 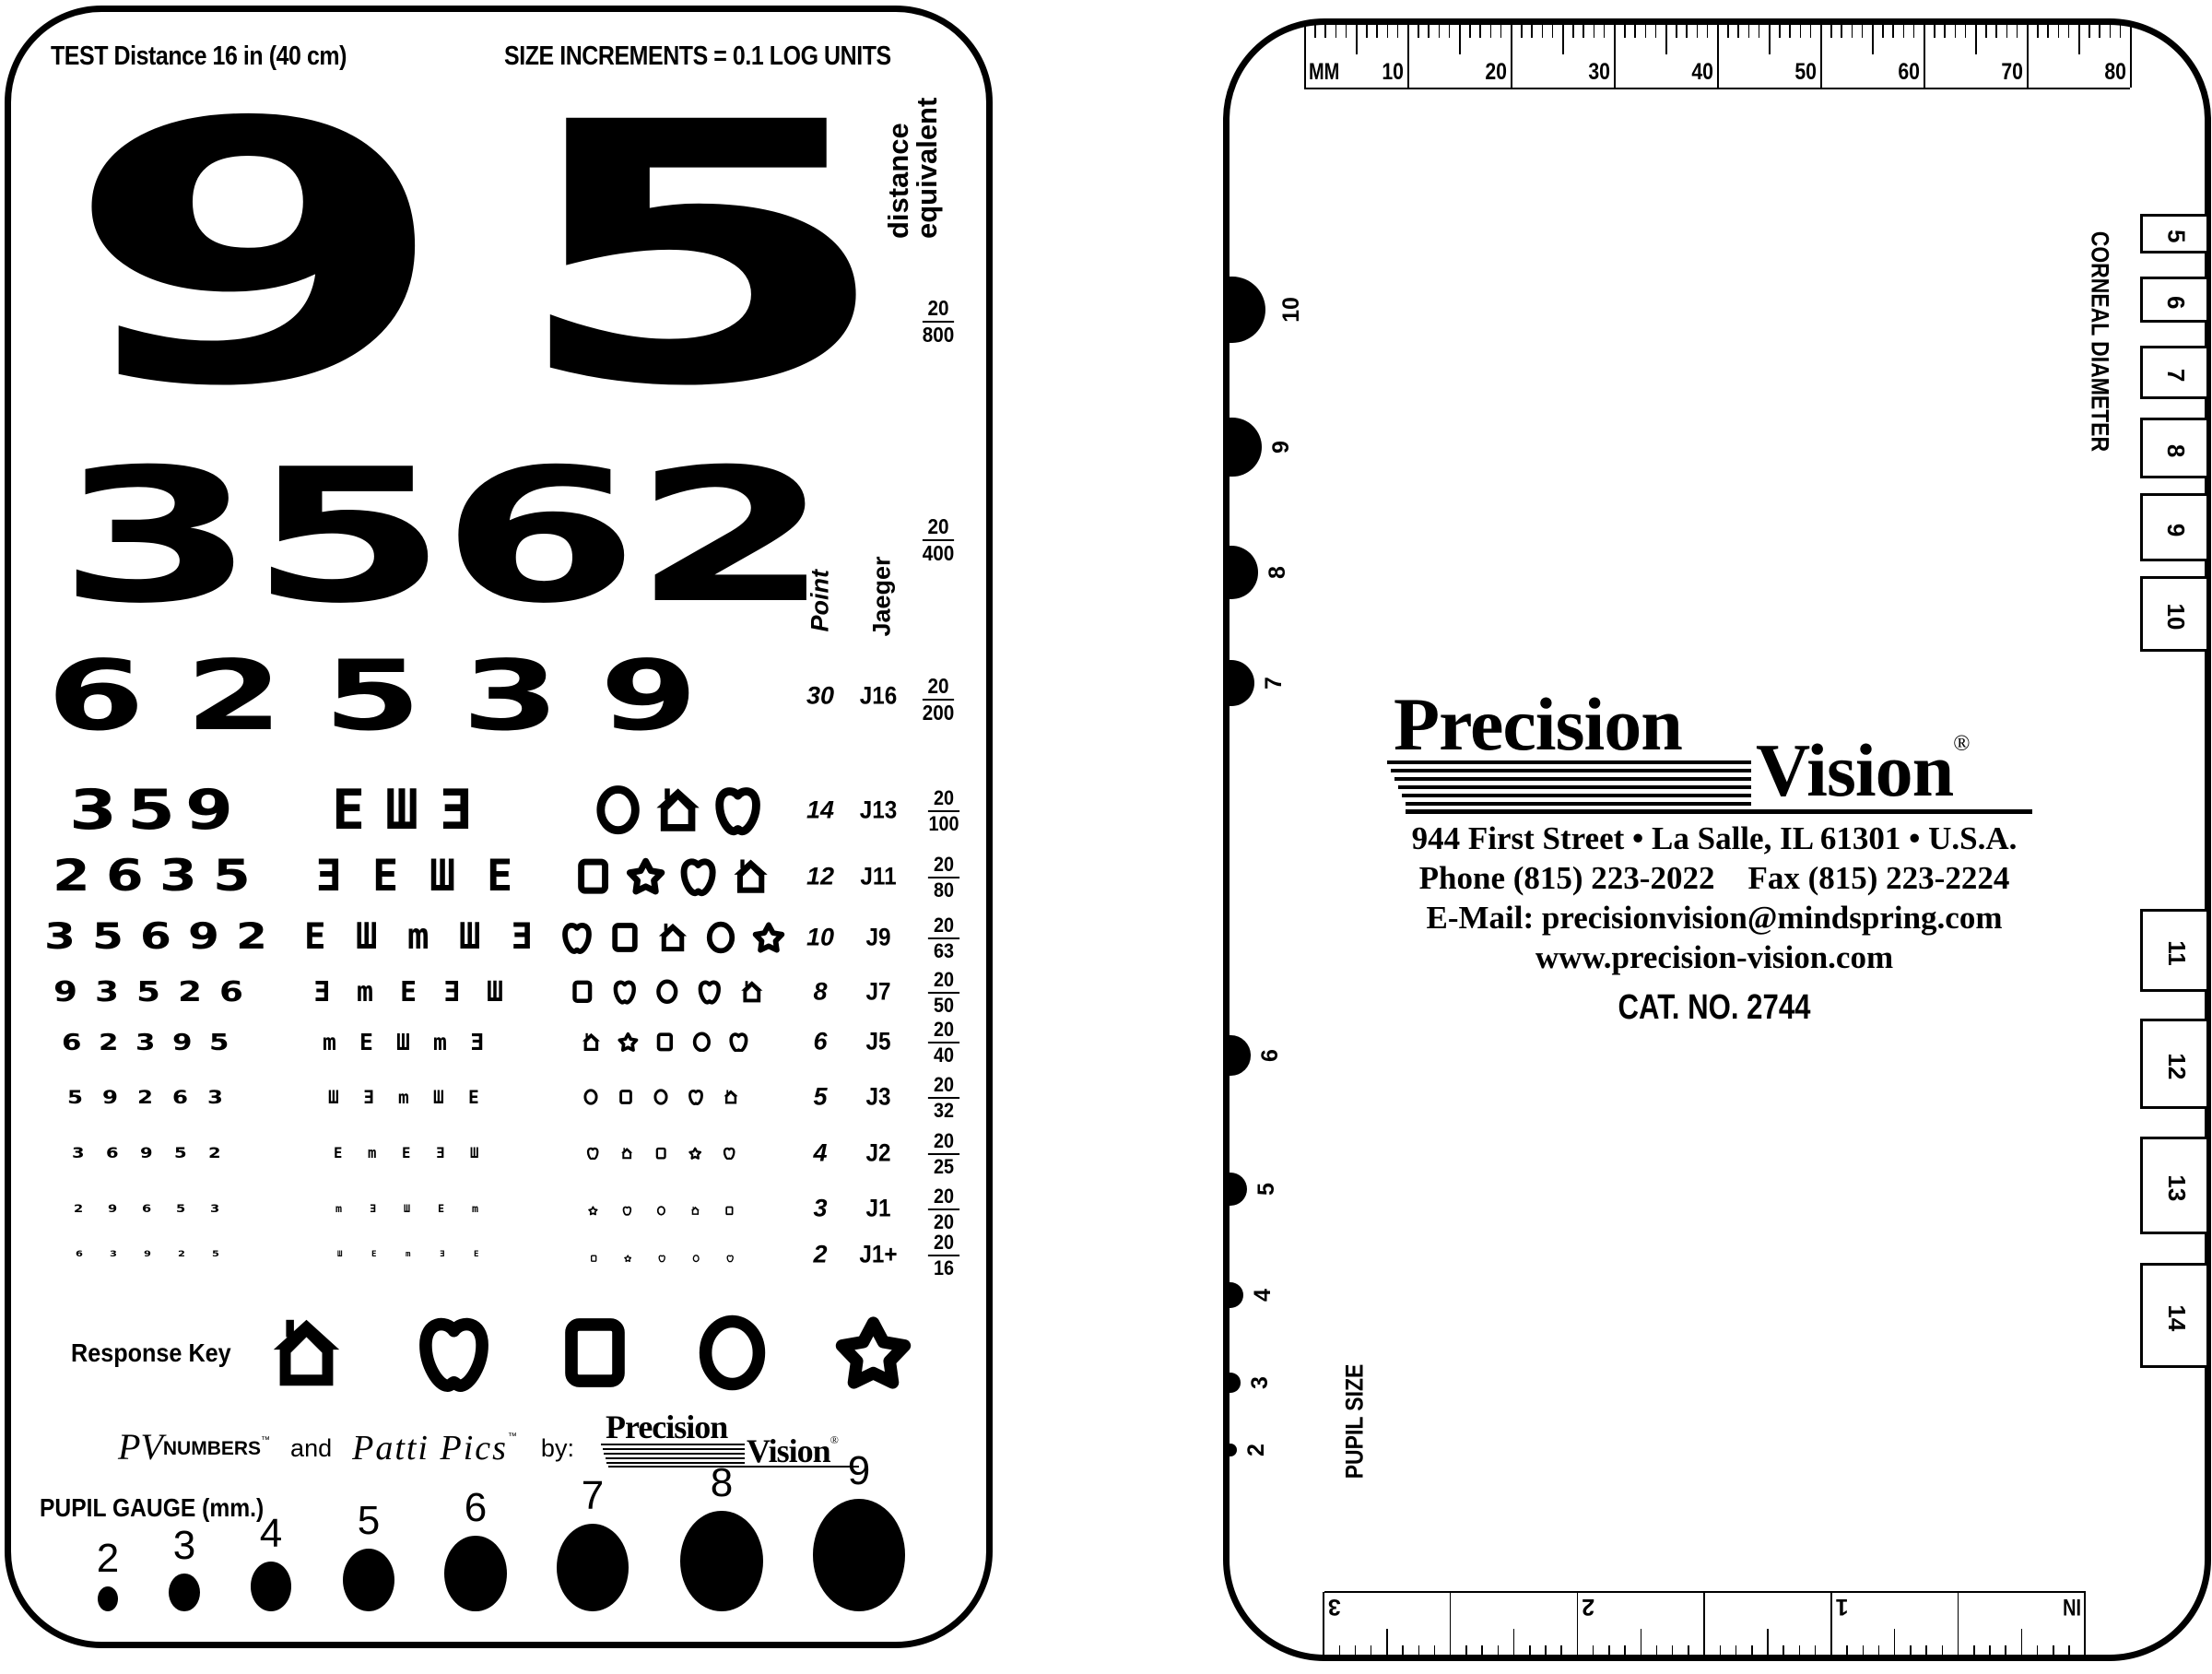 What do you see at coordinates (1702, 72) in the screenshot?
I see `mm-ruler-label: 40` at bounding box center [1702, 72].